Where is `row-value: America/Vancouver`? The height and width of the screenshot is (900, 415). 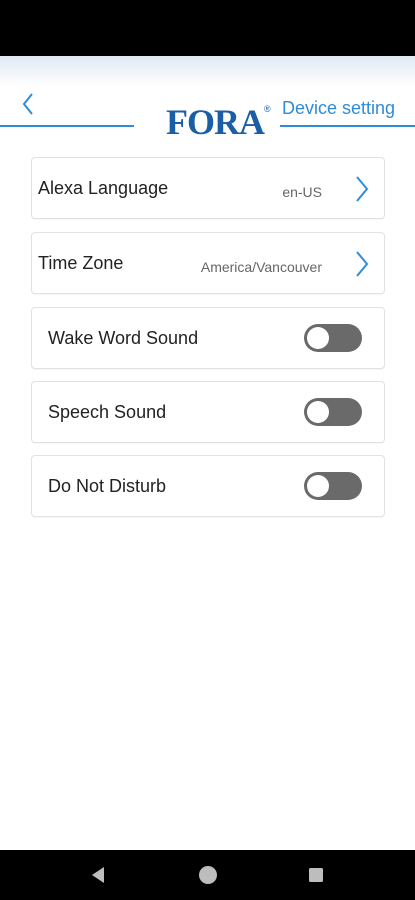
row-value: America/Vancouver is located at coordinates (261, 267).